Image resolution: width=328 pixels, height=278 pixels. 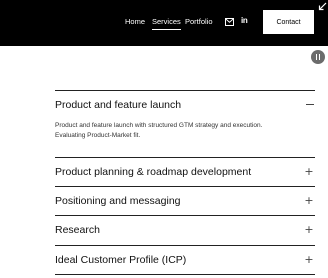 I want to click on accordion-item-title: Positioning and messaging, so click(x=118, y=201).